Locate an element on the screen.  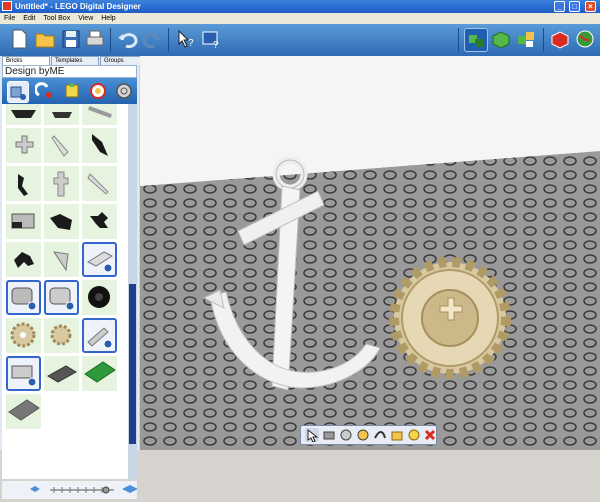
paint-icon is located at coordinates (397, 436).